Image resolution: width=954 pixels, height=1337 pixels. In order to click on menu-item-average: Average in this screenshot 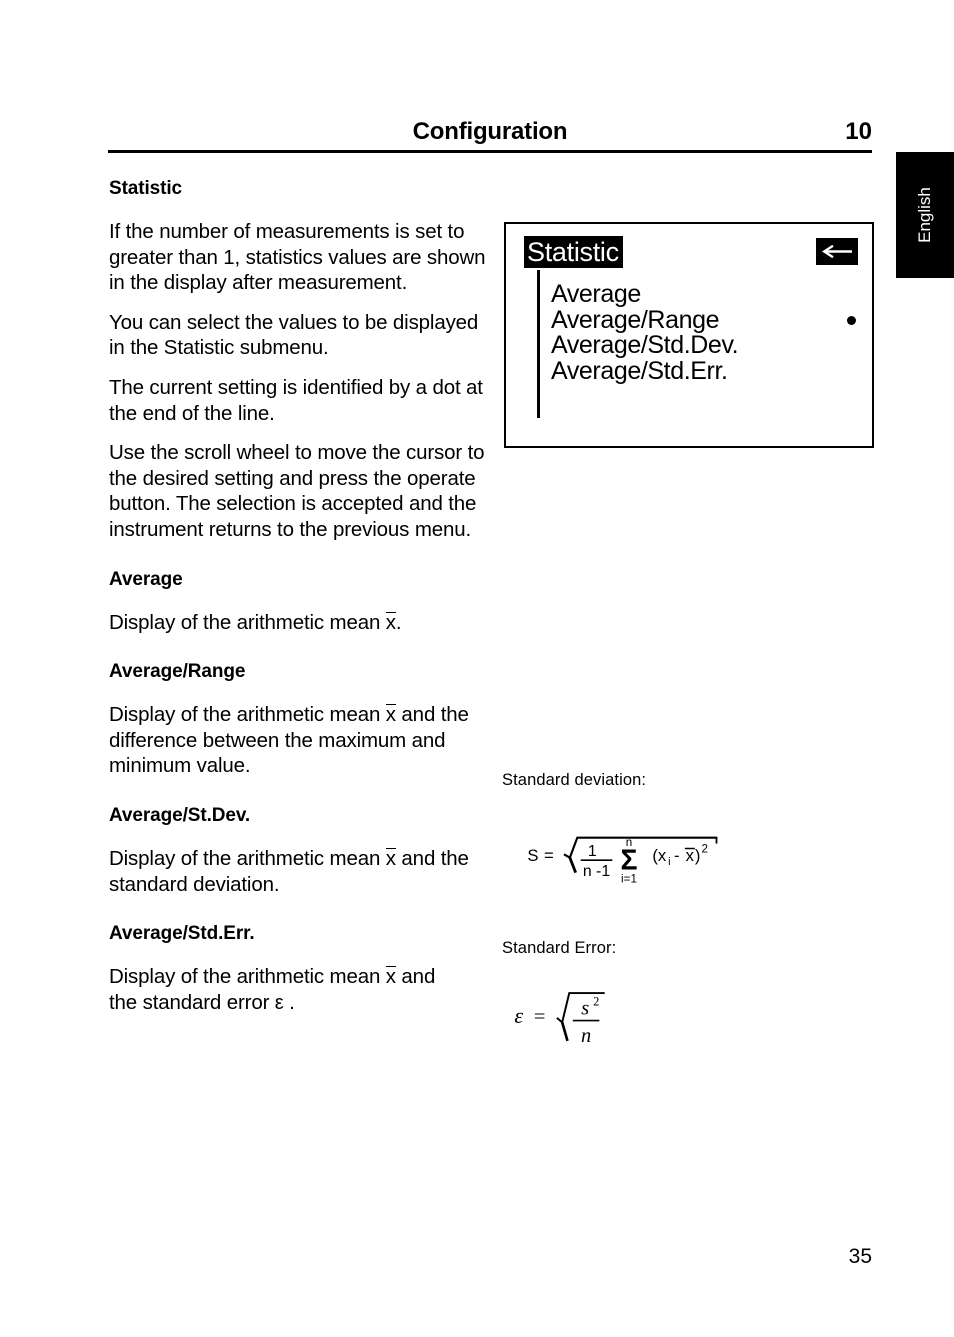, I will do `click(701, 294)`.